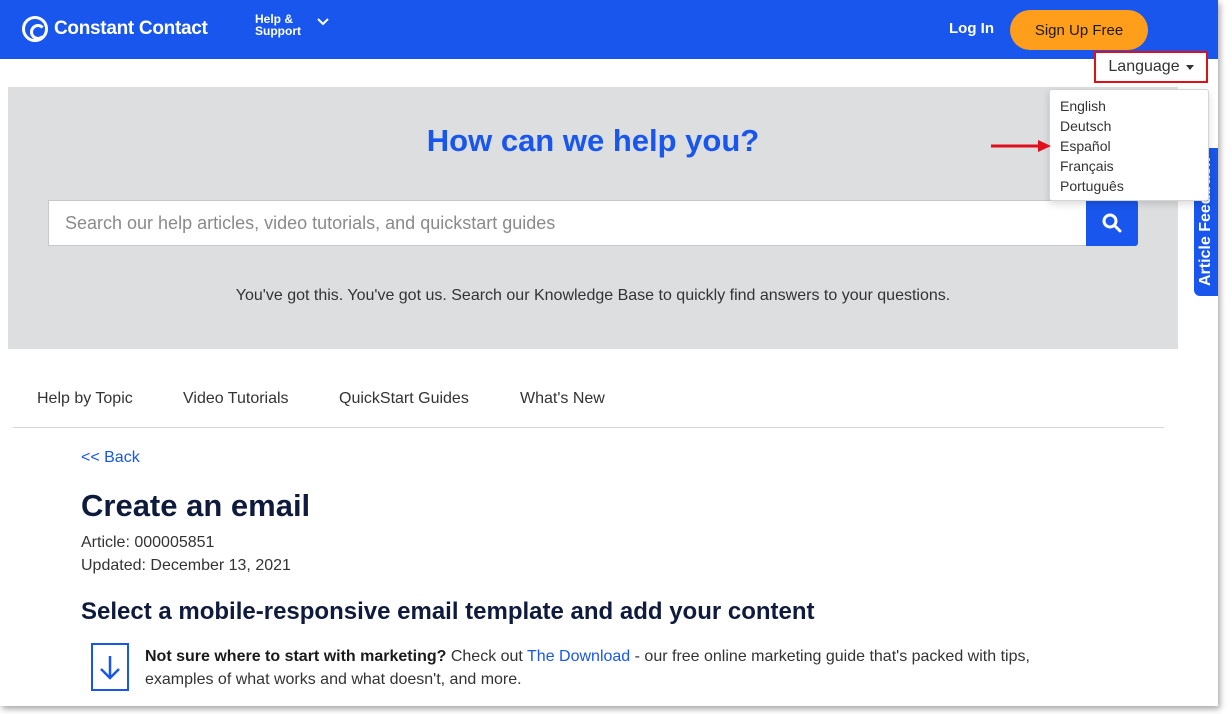 The height and width of the screenshot is (714, 1232). Describe the element at coordinates (1134, 126) in the screenshot. I see `language-option-deutsch: Deutsch` at that location.